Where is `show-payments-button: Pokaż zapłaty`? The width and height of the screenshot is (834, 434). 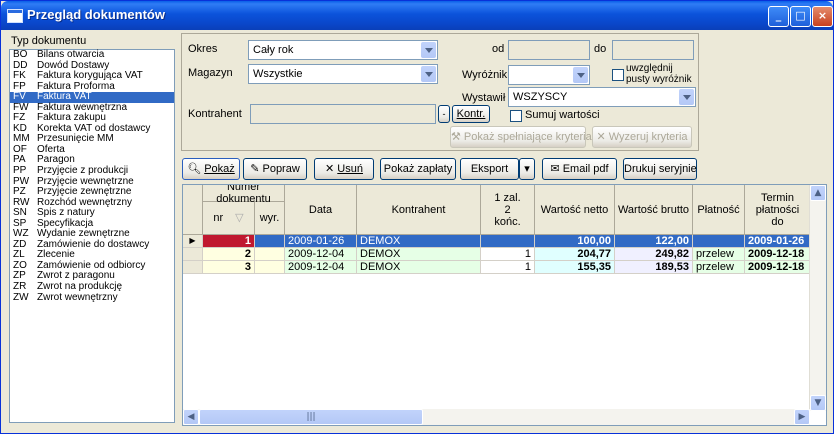
show-payments-button: Pokaż zapłaty is located at coordinates (418, 169).